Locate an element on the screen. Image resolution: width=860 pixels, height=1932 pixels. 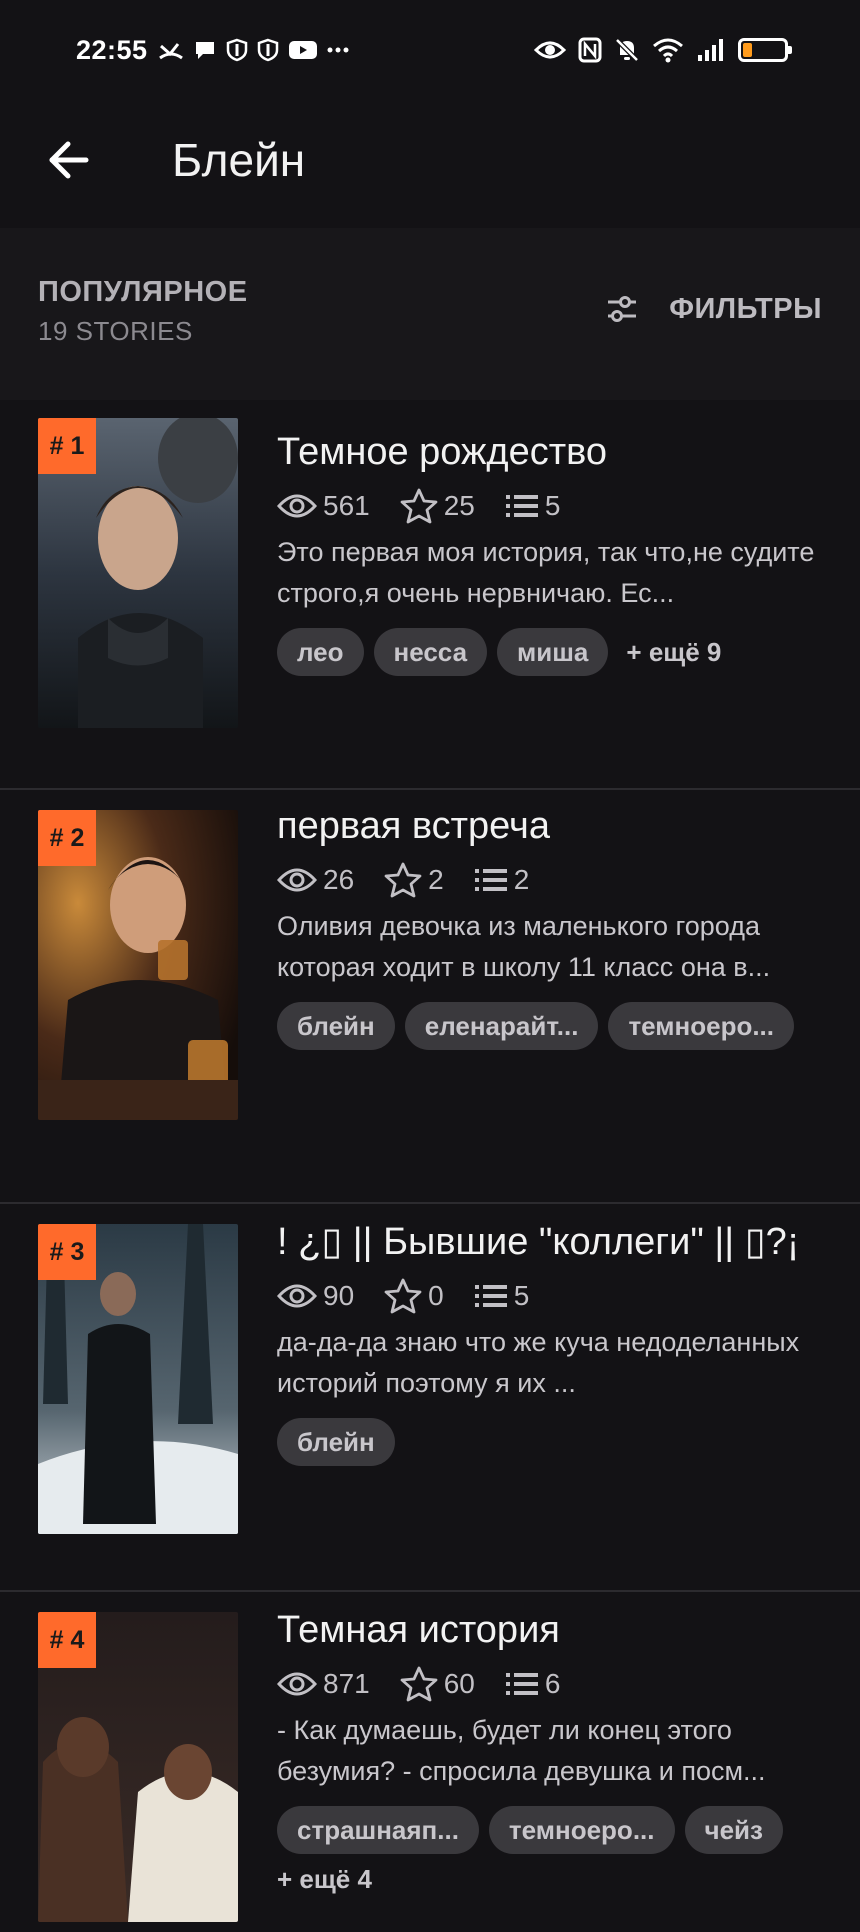
views-count: 90 is located at coordinates (339, 1295).